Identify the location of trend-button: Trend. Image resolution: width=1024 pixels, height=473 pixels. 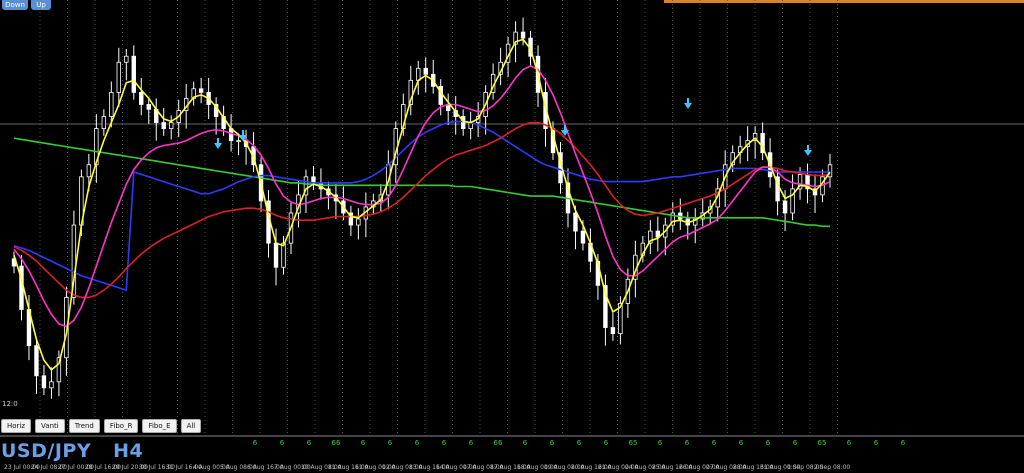
(84, 426).